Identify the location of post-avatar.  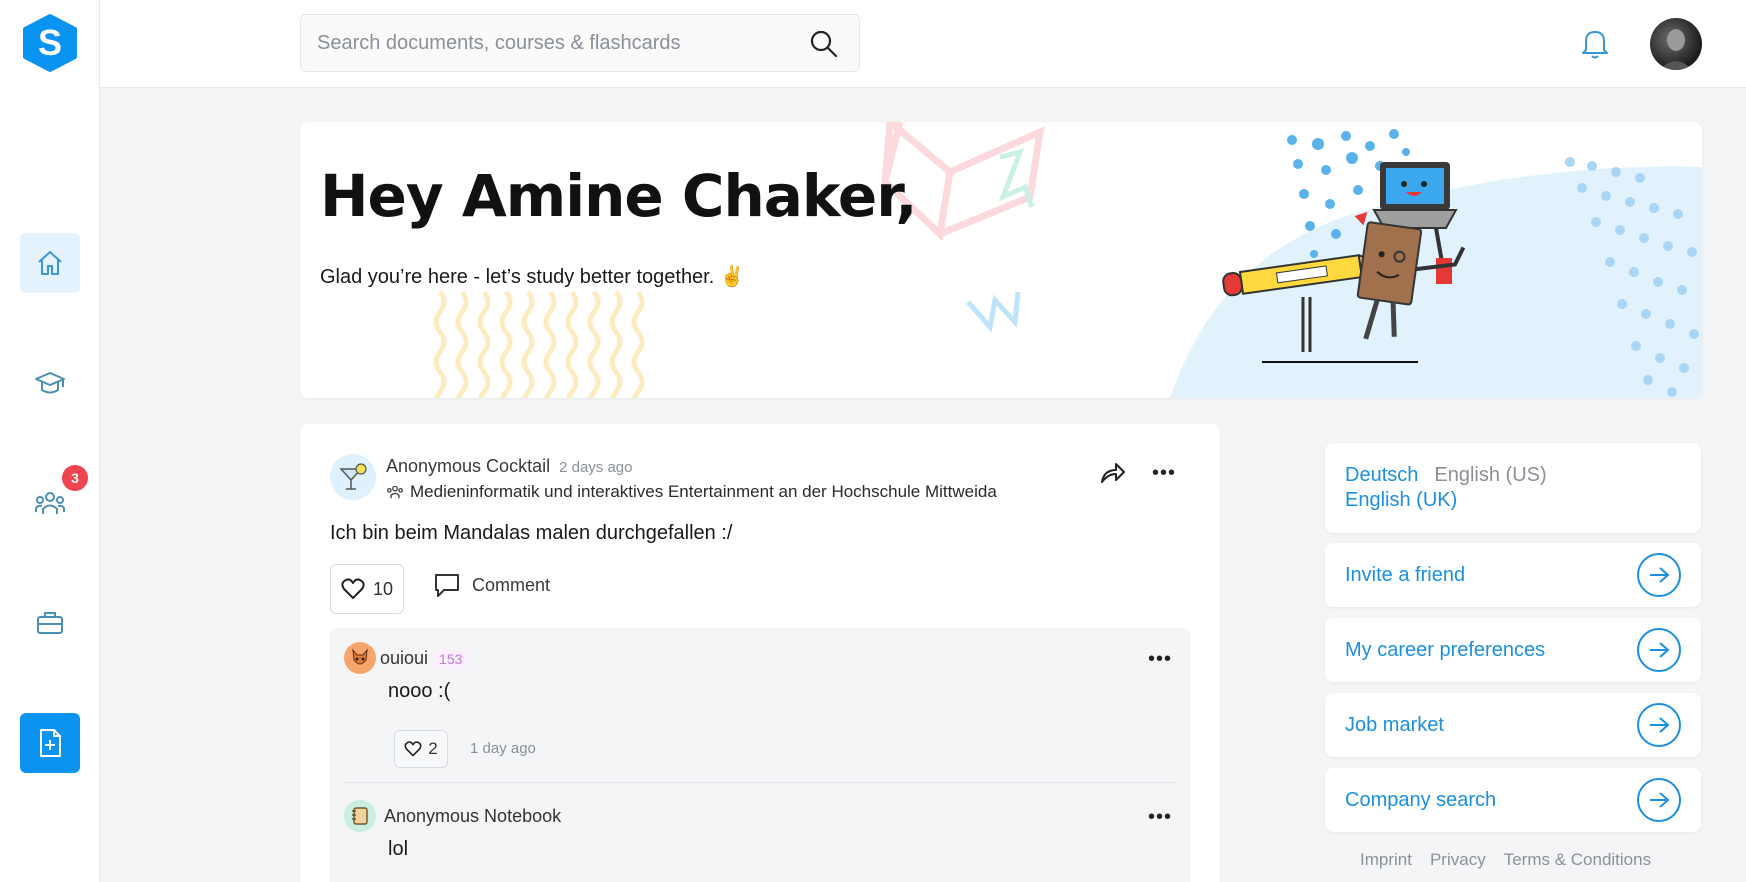
(353, 477).